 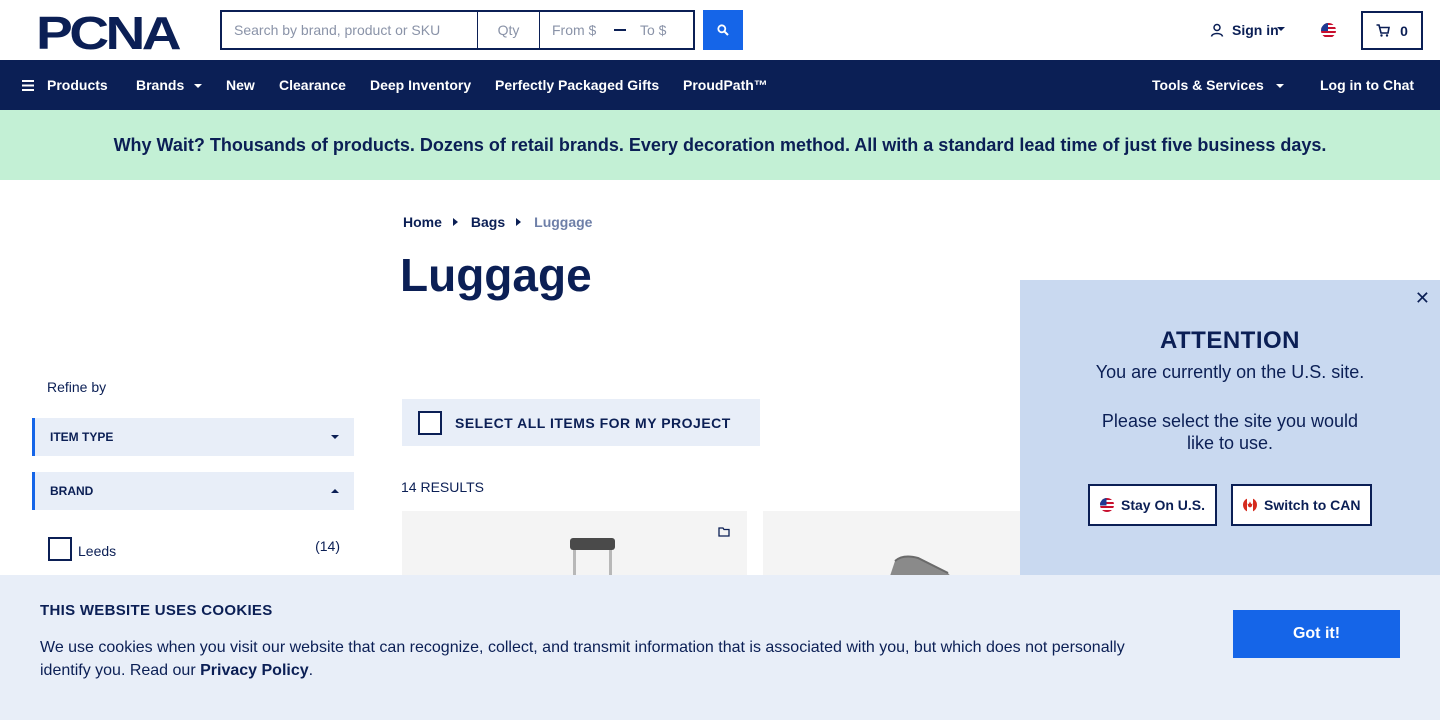 I want to click on search-bar, so click(x=457, y=30).